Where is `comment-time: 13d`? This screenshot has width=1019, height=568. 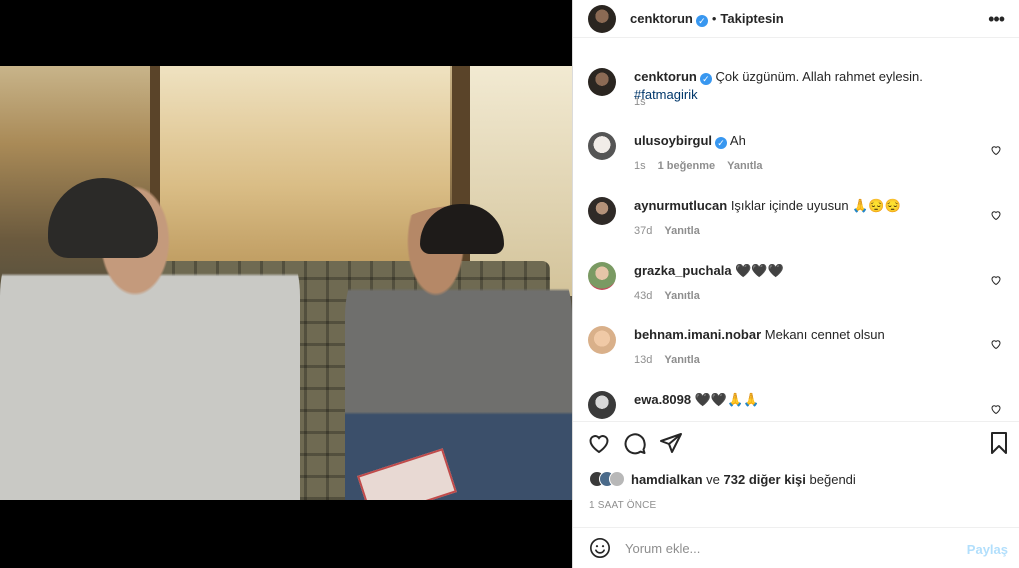
comment-time: 13d is located at coordinates (643, 360).